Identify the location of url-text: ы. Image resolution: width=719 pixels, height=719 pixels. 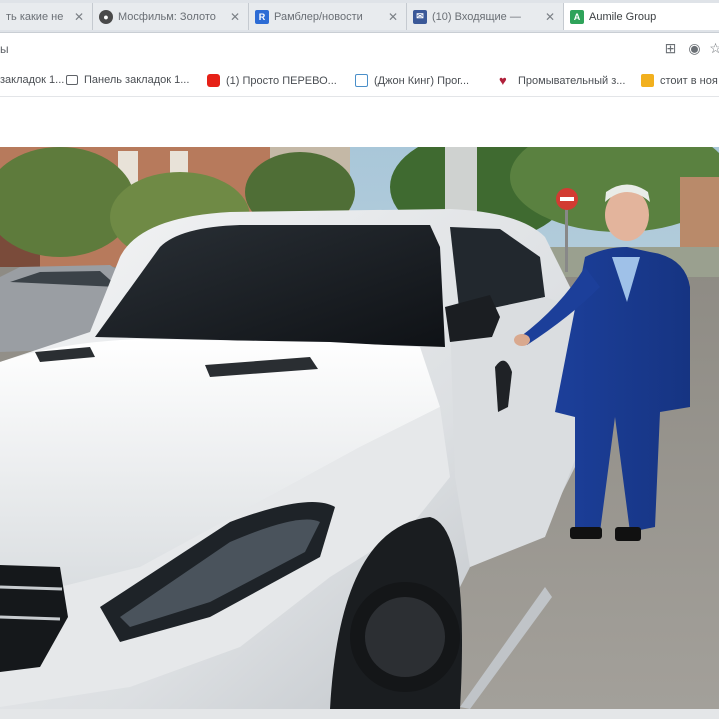
(4, 49).